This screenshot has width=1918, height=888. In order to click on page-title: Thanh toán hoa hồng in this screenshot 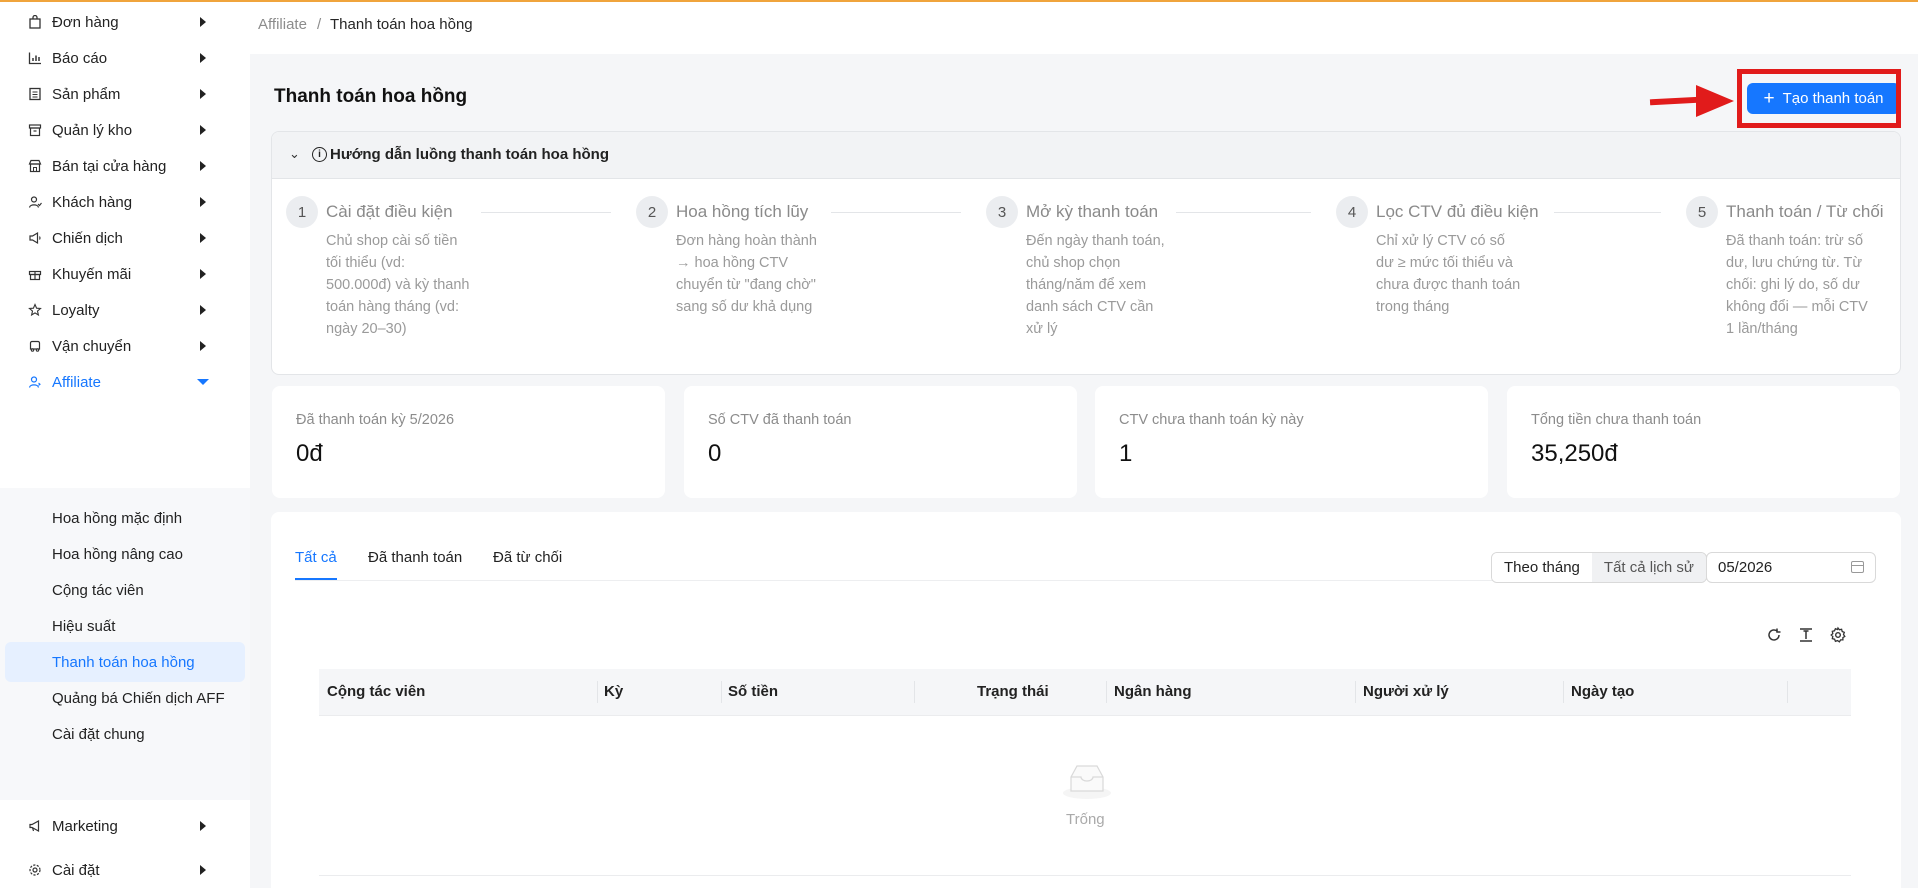, I will do `click(371, 96)`.